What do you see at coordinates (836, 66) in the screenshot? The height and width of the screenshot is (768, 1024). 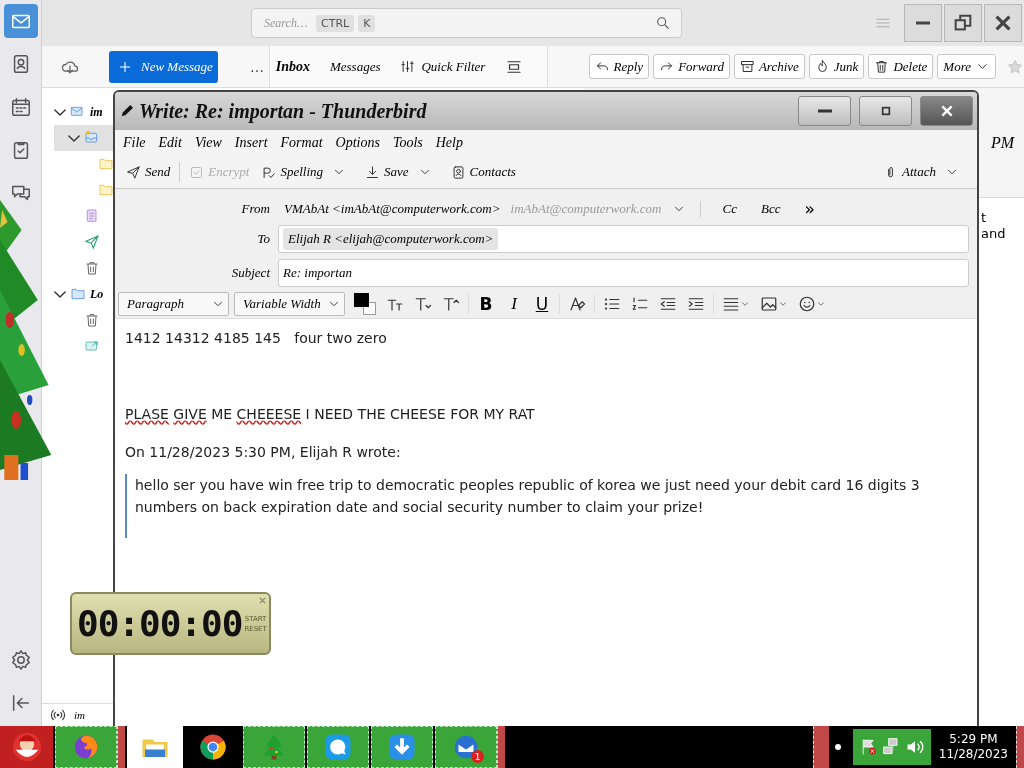 I see `junk-button: Junk` at bounding box center [836, 66].